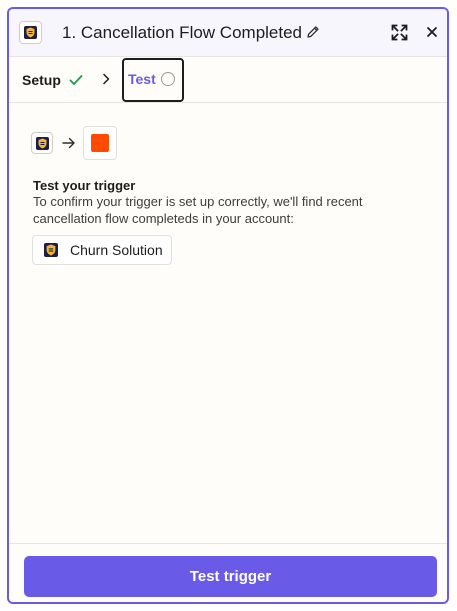 The width and height of the screenshot is (457, 611). Describe the element at coordinates (76, 80) in the screenshot. I see `check-icon` at that location.